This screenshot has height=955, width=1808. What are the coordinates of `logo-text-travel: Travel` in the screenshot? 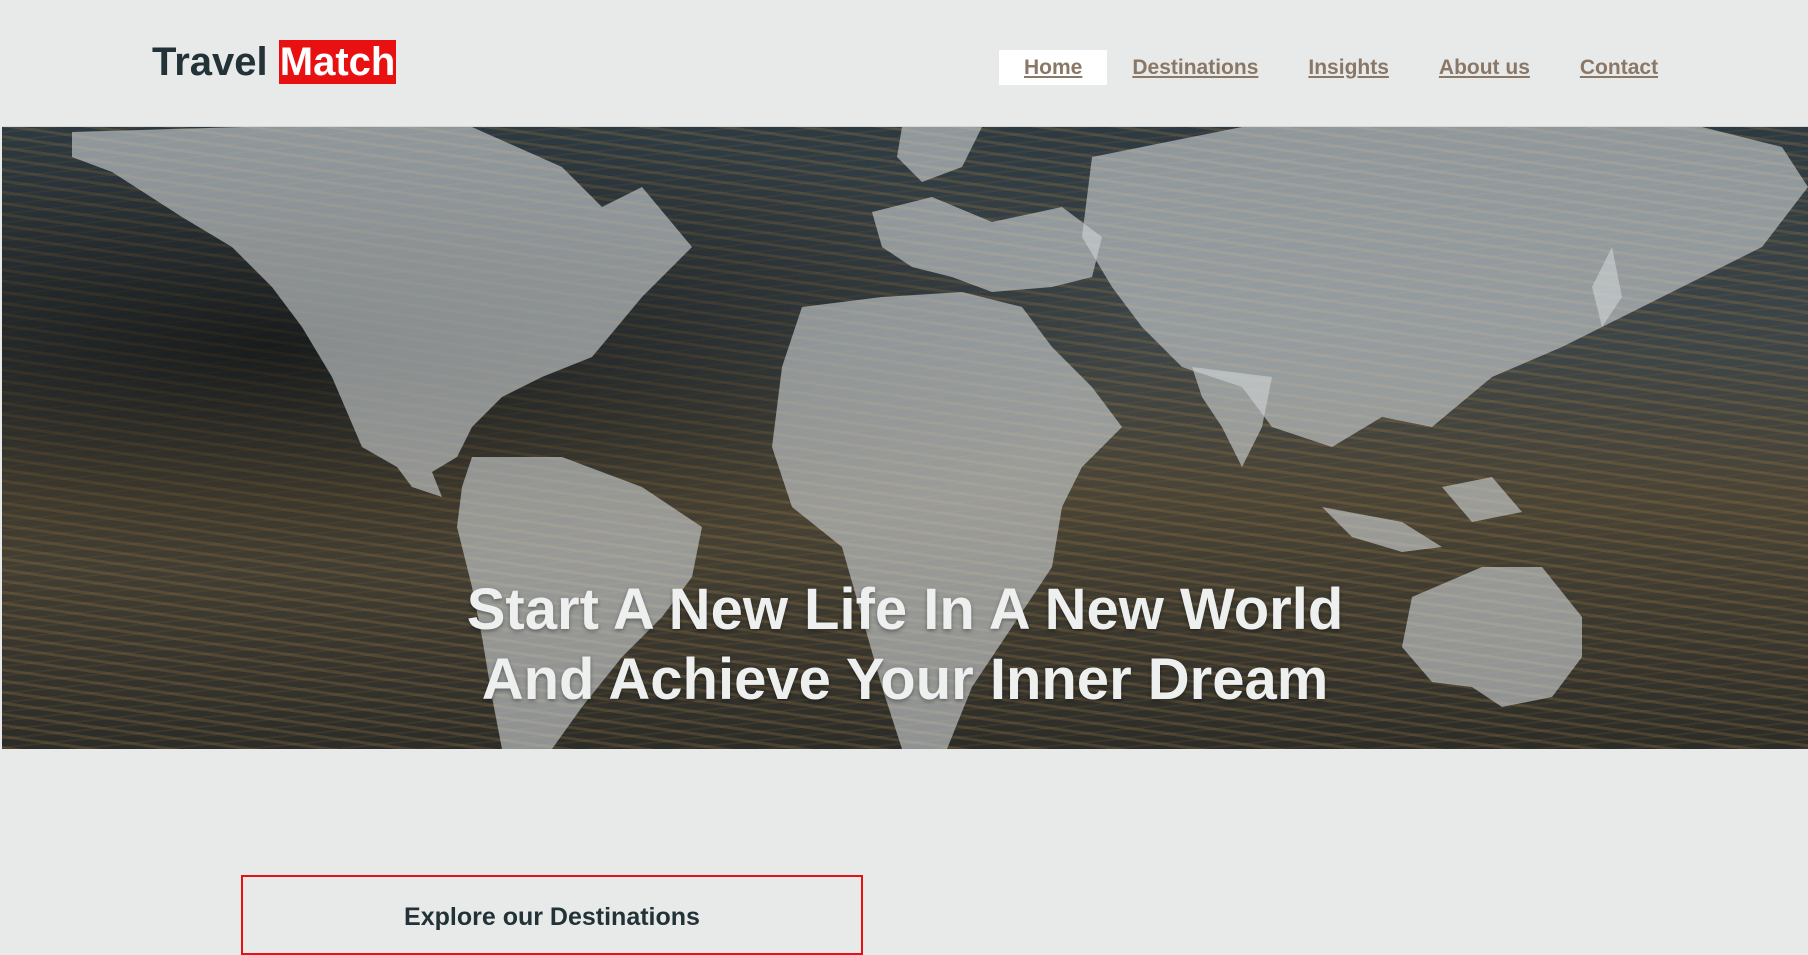 It's located at (215, 62).